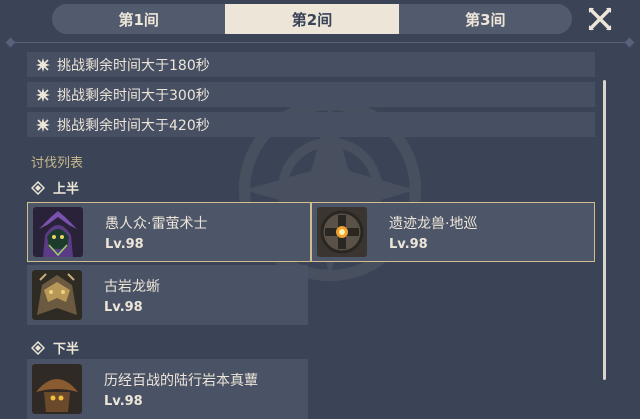 The width and height of the screenshot is (640, 419). What do you see at coordinates (181, 380) in the screenshot?
I see `enemy-name: 历经百战的陆行岩本真蕈` at bounding box center [181, 380].